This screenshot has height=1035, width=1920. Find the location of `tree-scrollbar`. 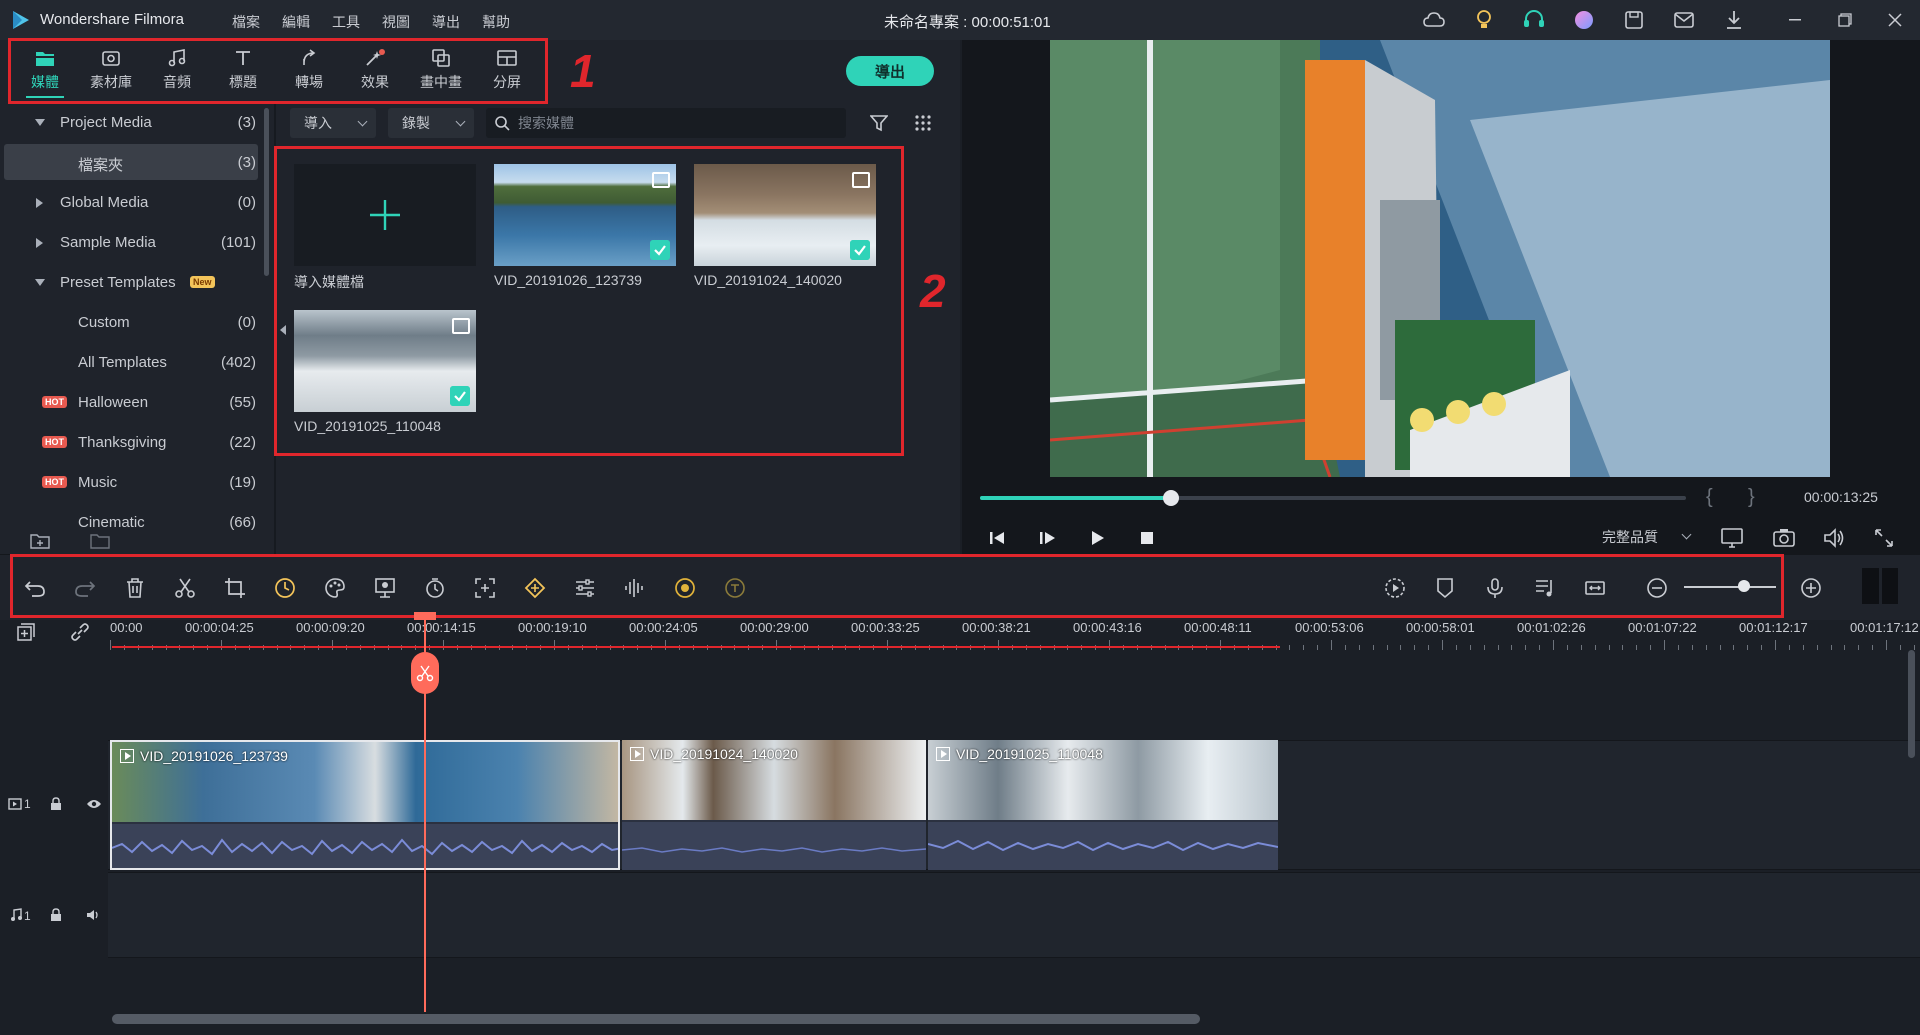

tree-scrollbar is located at coordinates (266, 192).